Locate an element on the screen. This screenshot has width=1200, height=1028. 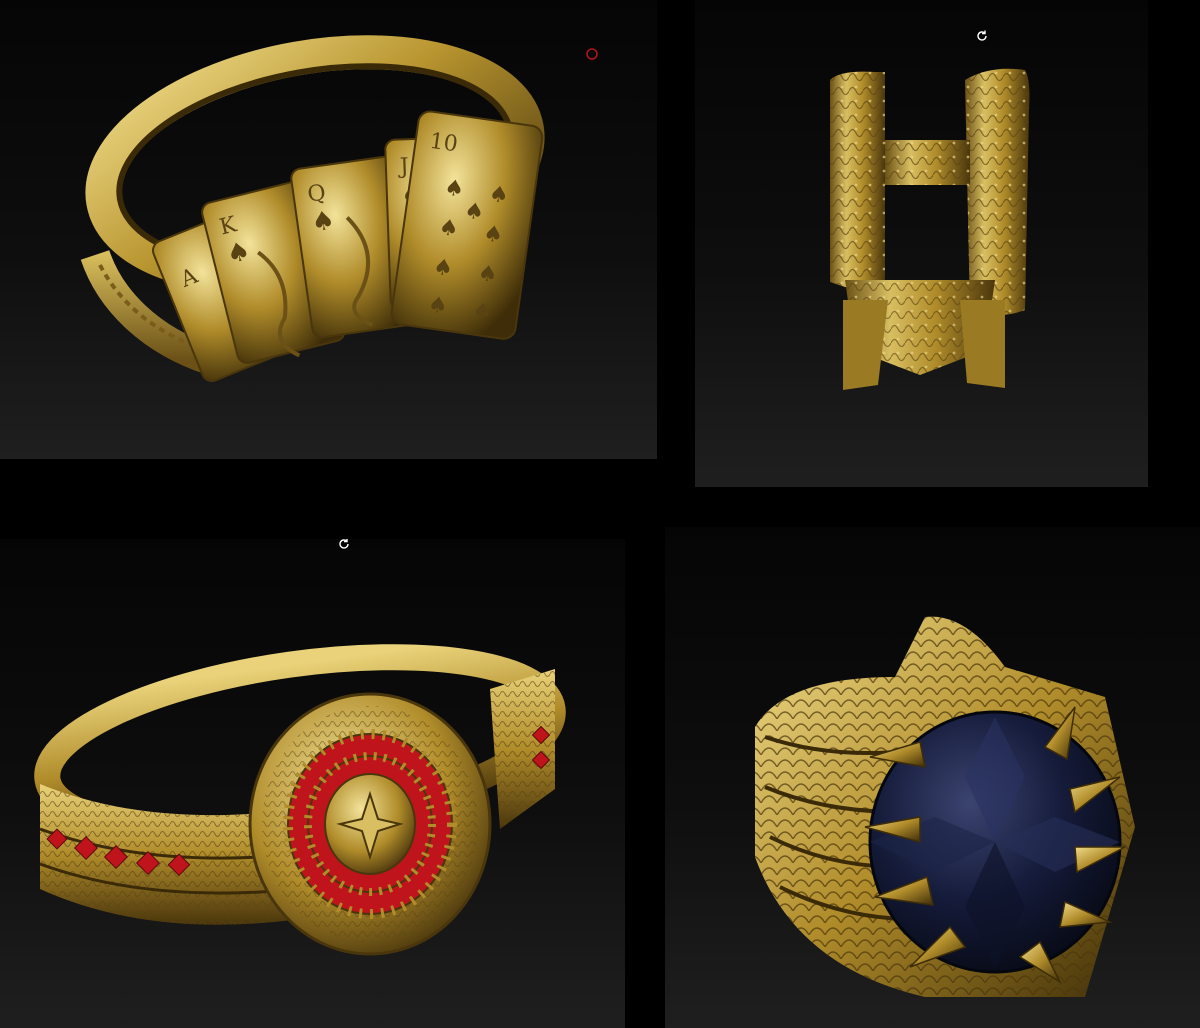
card-fan: A ♠ K ♠ Q ♠ J ♠ is located at coordinates (348, 246).